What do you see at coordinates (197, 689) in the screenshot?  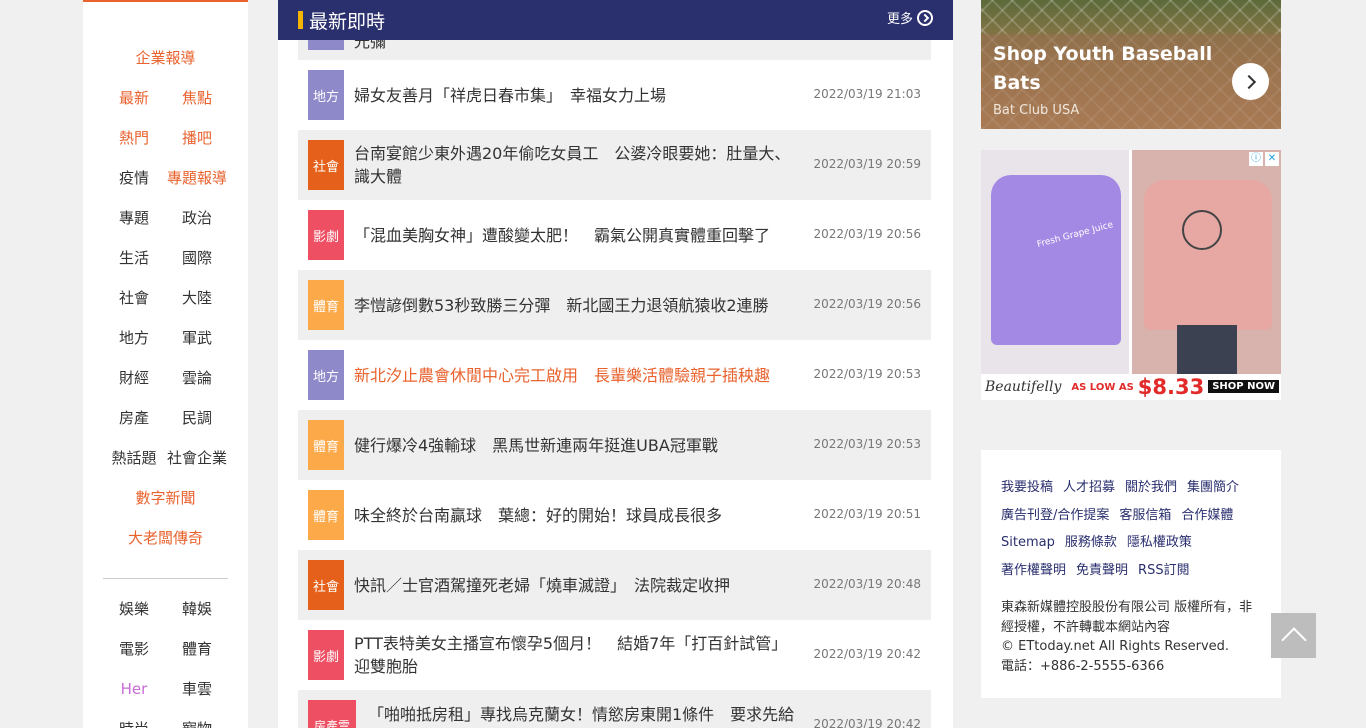 I see `nav-cars: 車雲` at bounding box center [197, 689].